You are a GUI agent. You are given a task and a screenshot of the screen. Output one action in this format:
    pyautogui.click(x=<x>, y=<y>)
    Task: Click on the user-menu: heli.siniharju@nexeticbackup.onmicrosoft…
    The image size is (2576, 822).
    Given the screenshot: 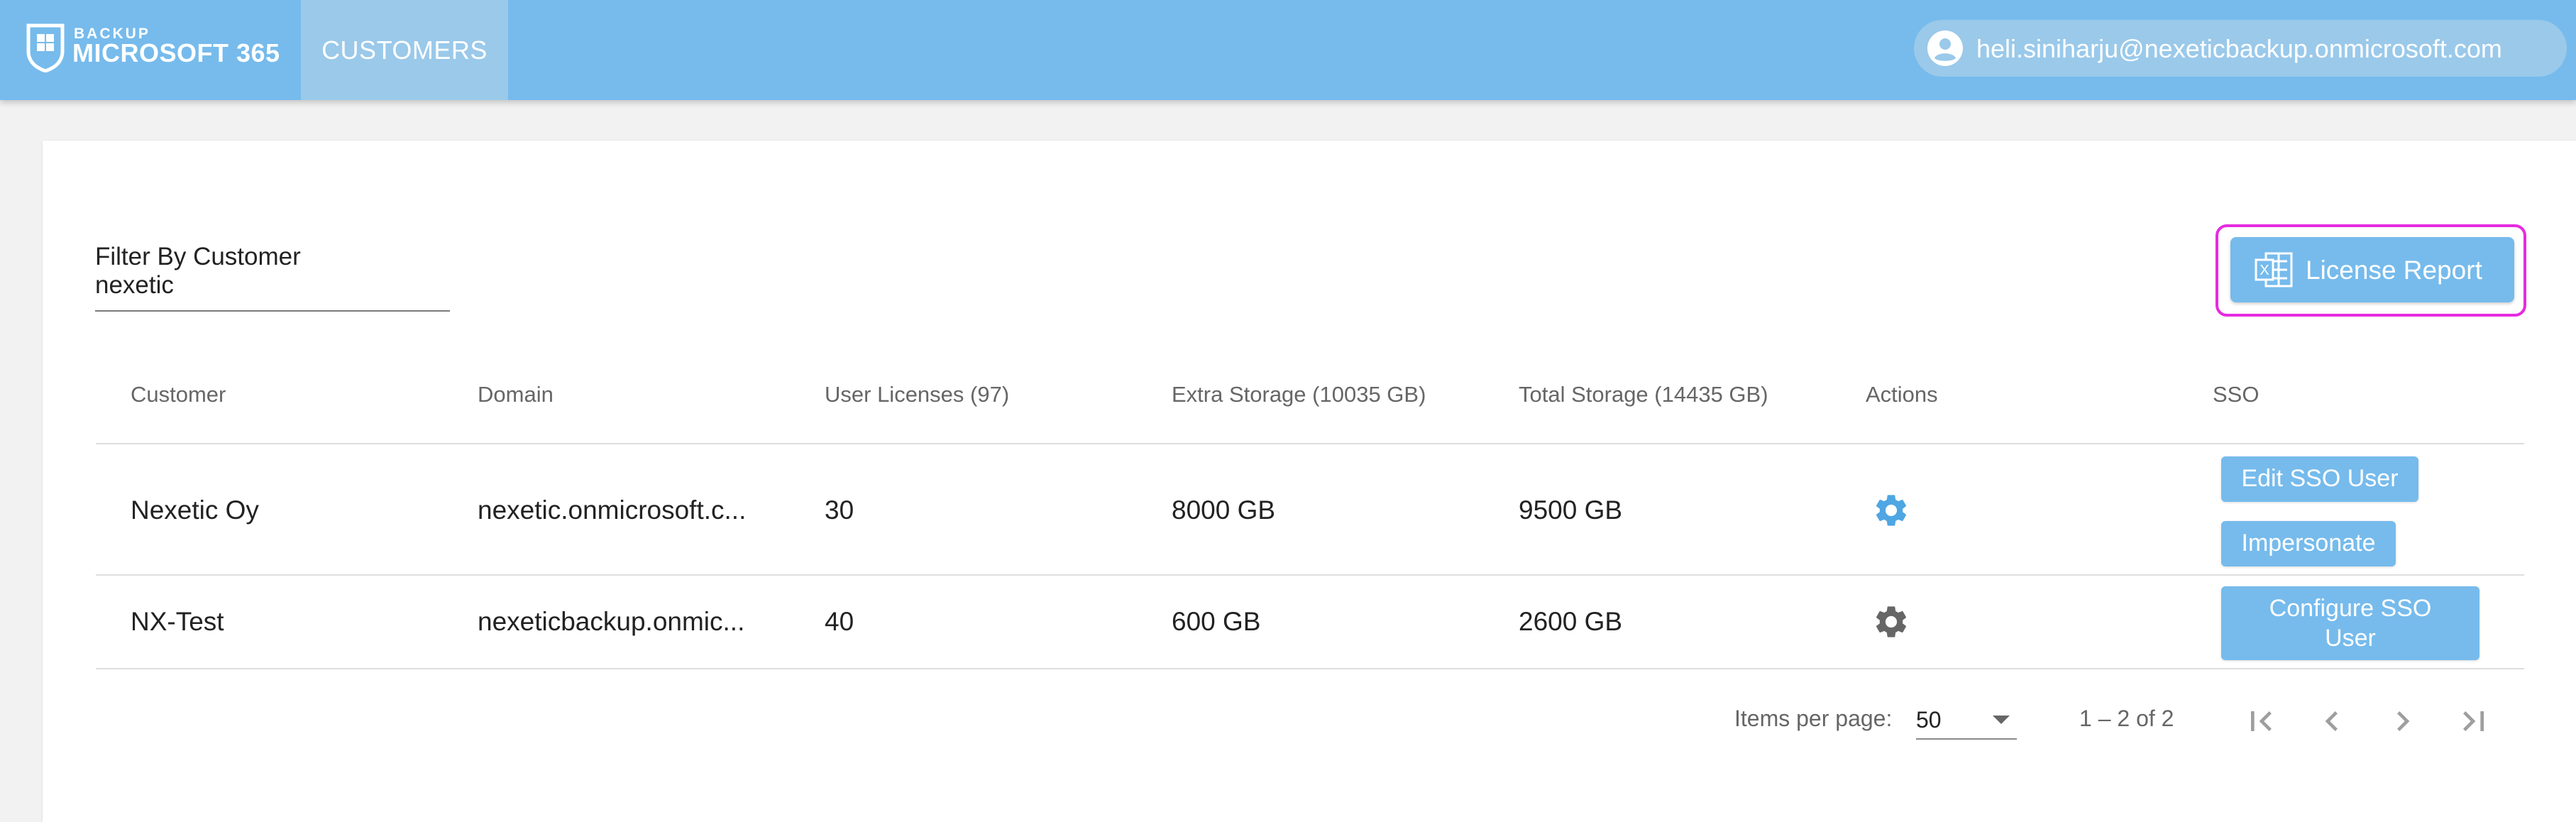 What is the action you would take?
    pyautogui.click(x=2240, y=48)
    